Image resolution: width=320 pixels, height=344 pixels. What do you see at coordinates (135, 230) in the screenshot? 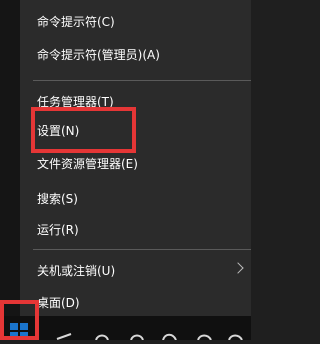
I see `menu-item-run: 运行(R)` at bounding box center [135, 230].